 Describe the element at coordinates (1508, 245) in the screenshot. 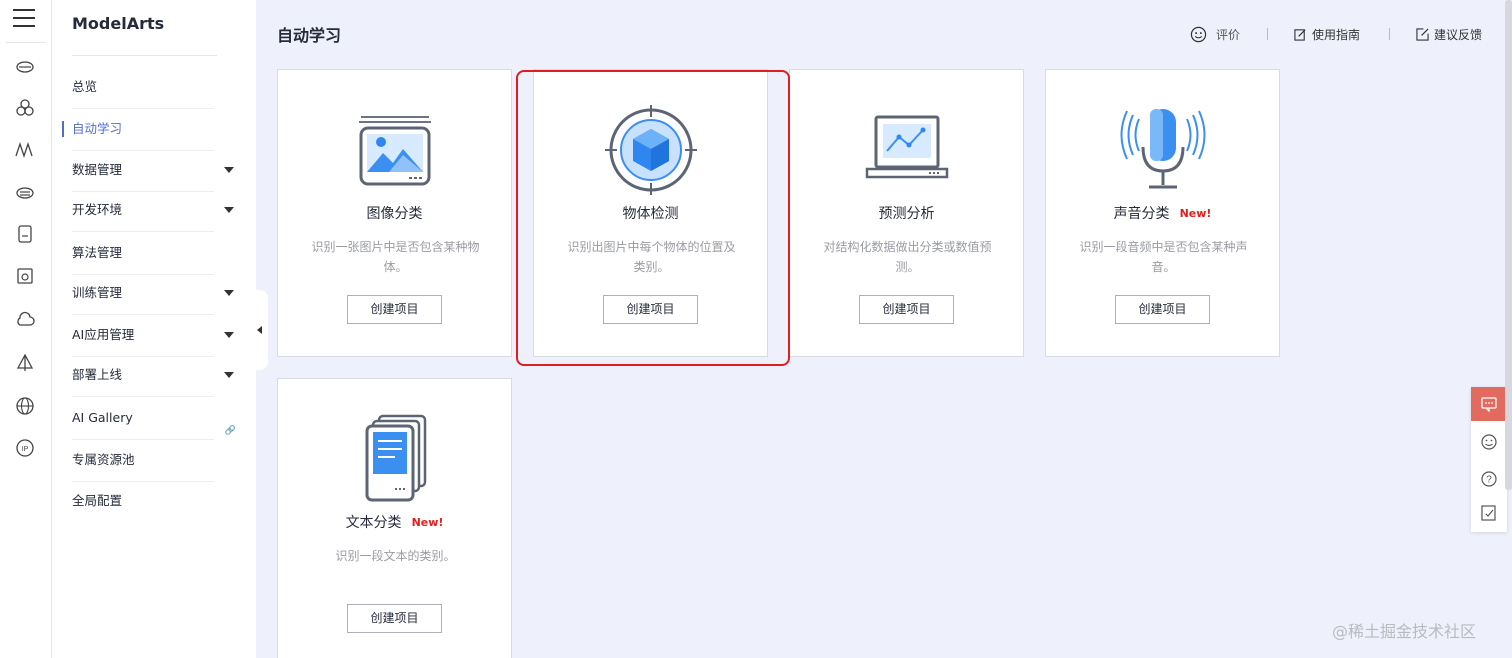

I see `scrollbar` at that location.